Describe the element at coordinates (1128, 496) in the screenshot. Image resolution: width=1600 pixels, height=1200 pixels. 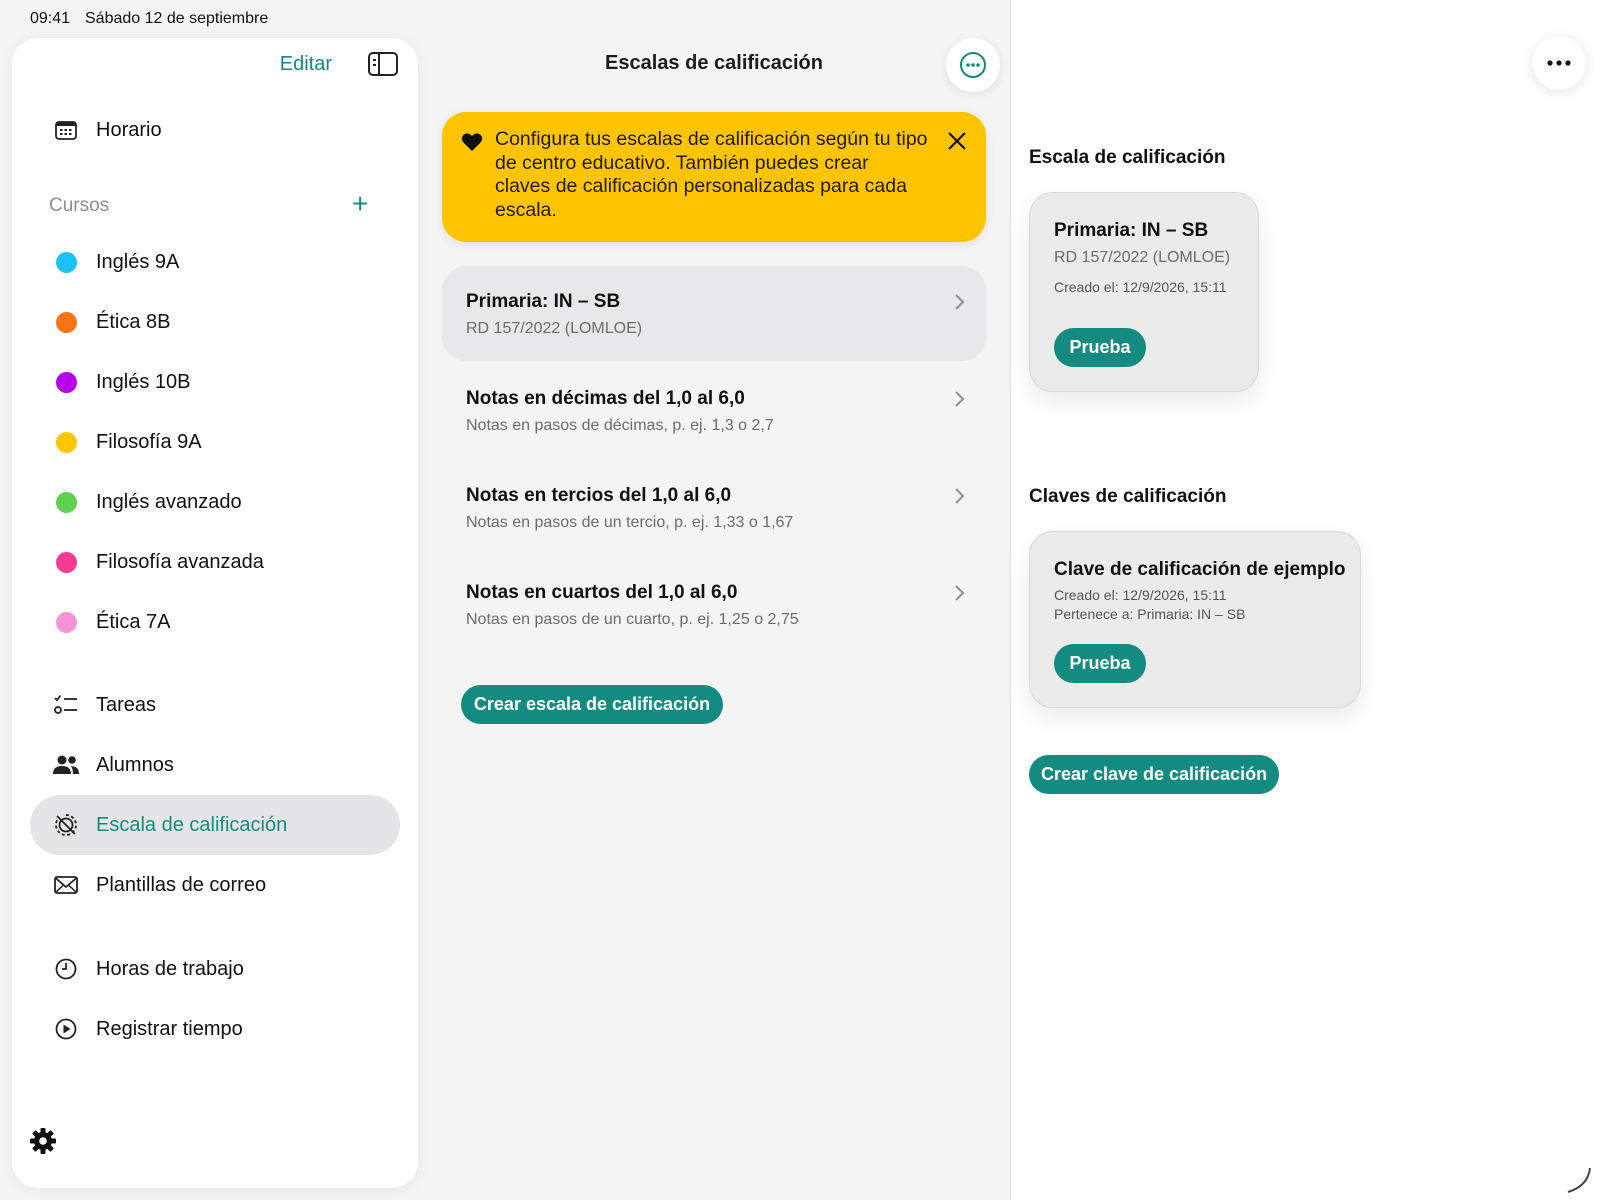
I see `keys-section-heading: Claves de calificación` at that location.